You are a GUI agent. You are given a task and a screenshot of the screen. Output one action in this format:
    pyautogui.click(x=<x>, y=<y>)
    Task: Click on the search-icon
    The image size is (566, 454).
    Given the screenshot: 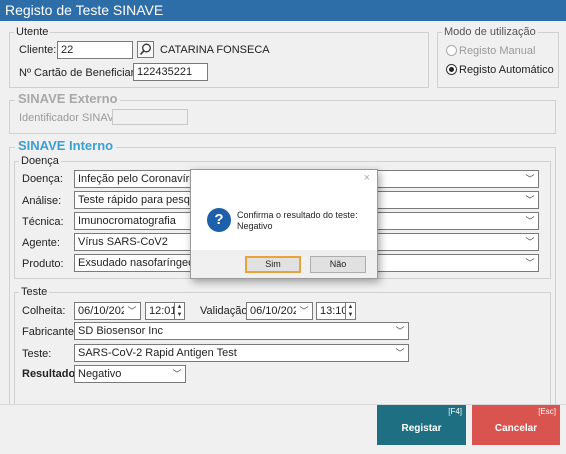 What is the action you would take?
    pyautogui.click(x=145, y=49)
    